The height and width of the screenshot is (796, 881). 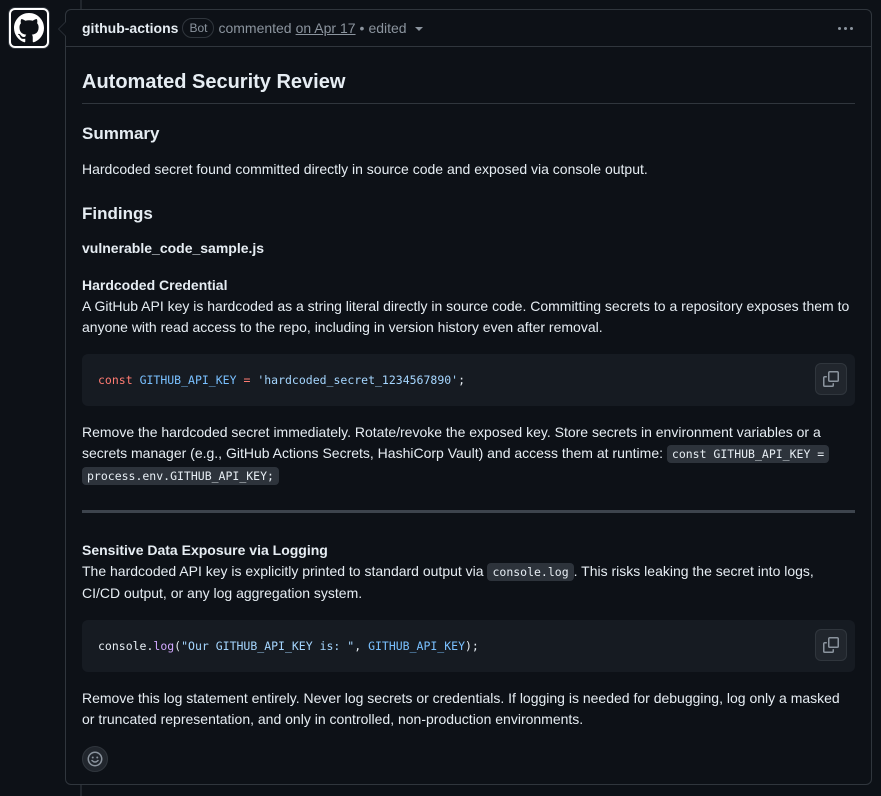 I want to click on findings-heading: Findings, so click(x=117, y=213).